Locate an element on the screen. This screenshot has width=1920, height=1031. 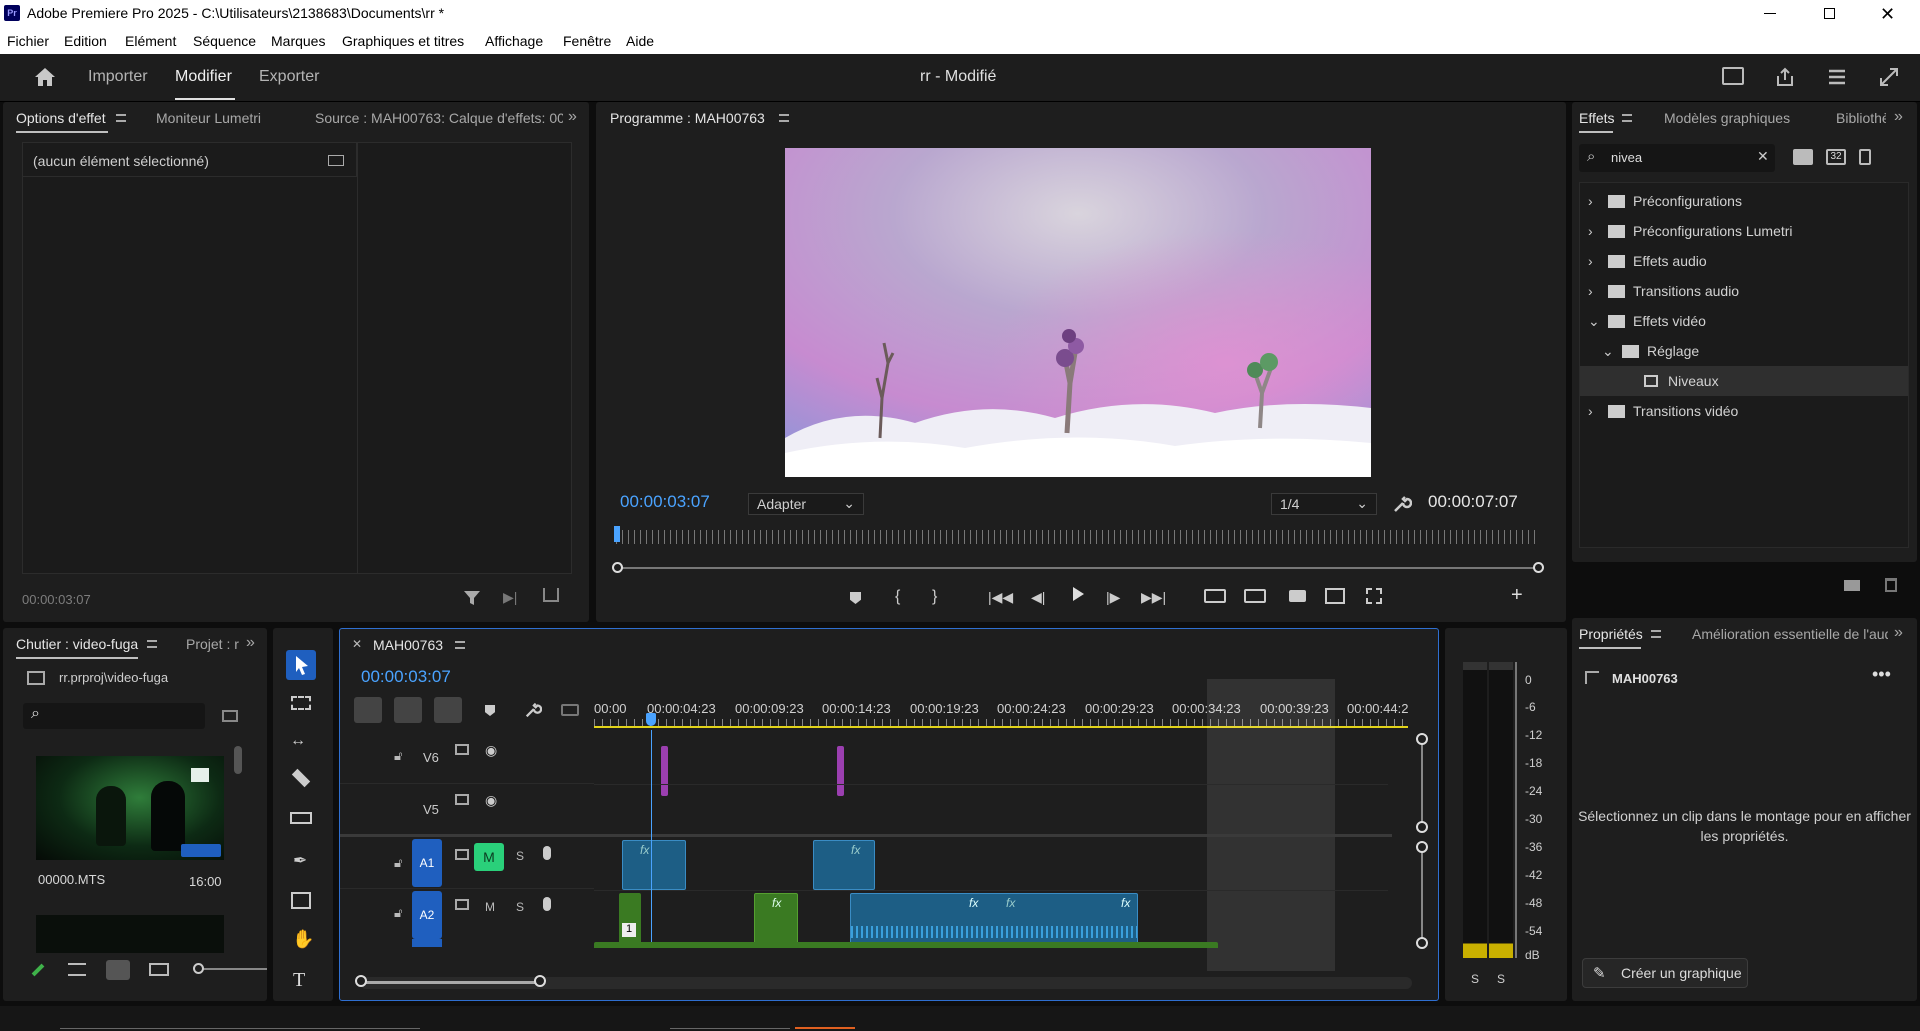
zoom-handle-left is located at coordinates (617, 567).